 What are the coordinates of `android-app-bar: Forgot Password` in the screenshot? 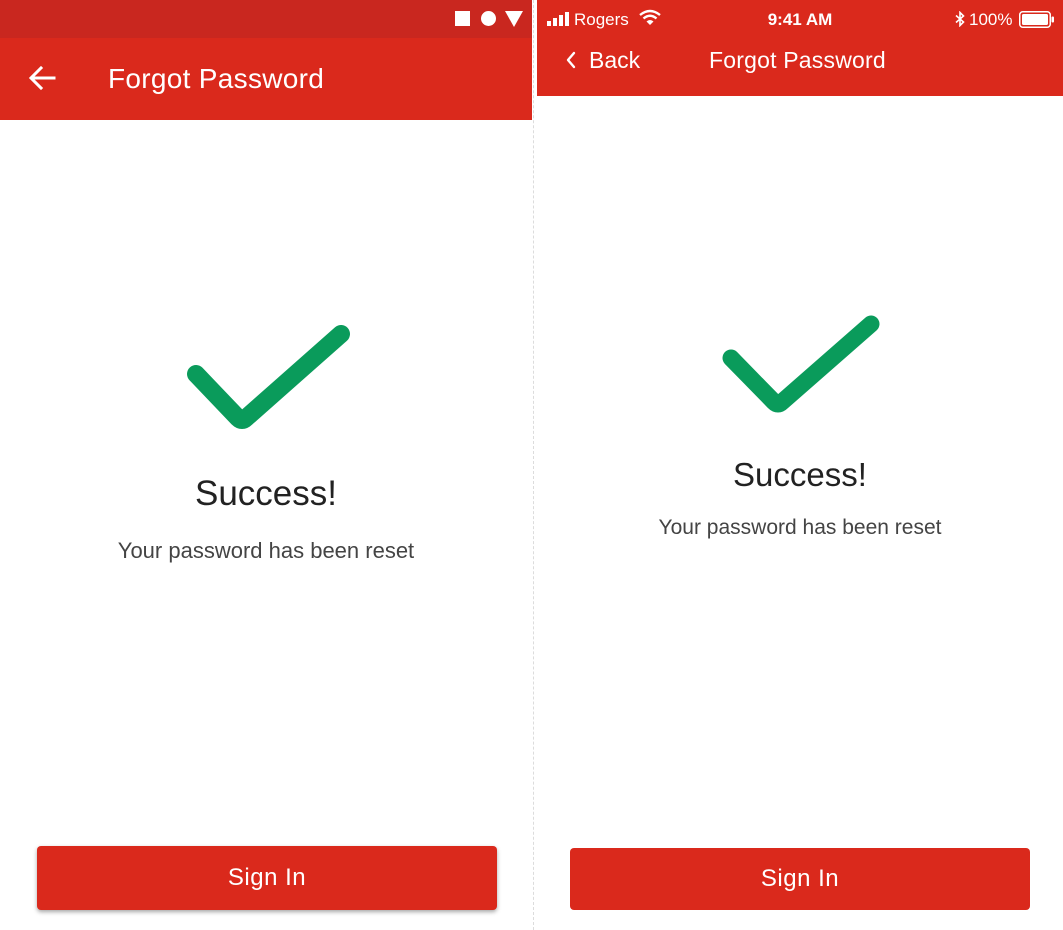 It's located at (266, 79).